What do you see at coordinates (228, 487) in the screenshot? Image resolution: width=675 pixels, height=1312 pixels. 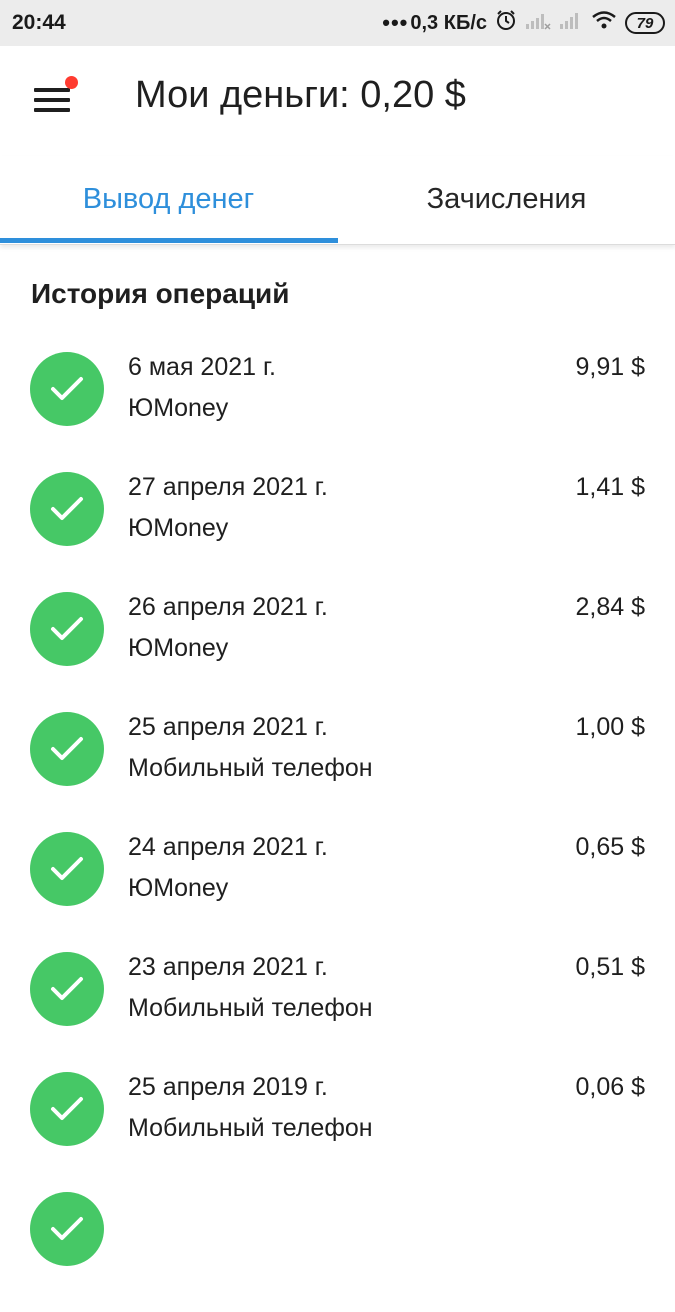 I see `operation-date: 27 апреля 2021 г.` at bounding box center [228, 487].